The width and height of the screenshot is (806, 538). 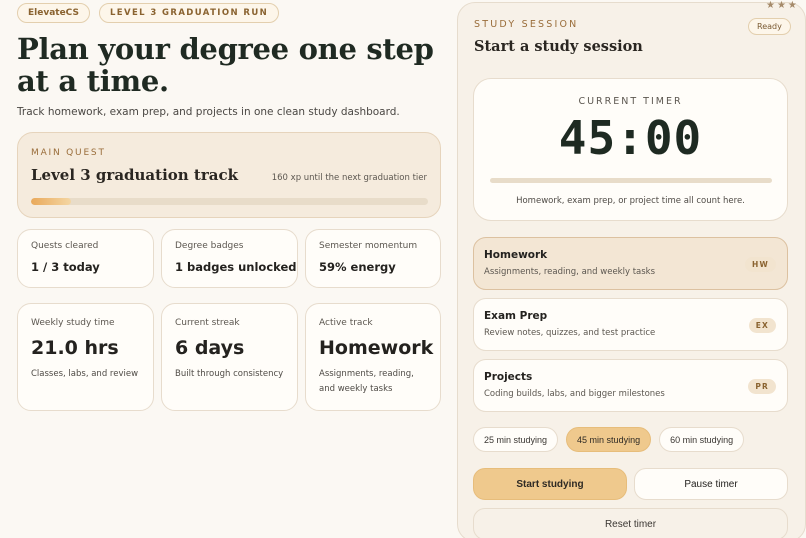 What do you see at coordinates (631, 180) in the screenshot?
I see `timer-progress-bar` at bounding box center [631, 180].